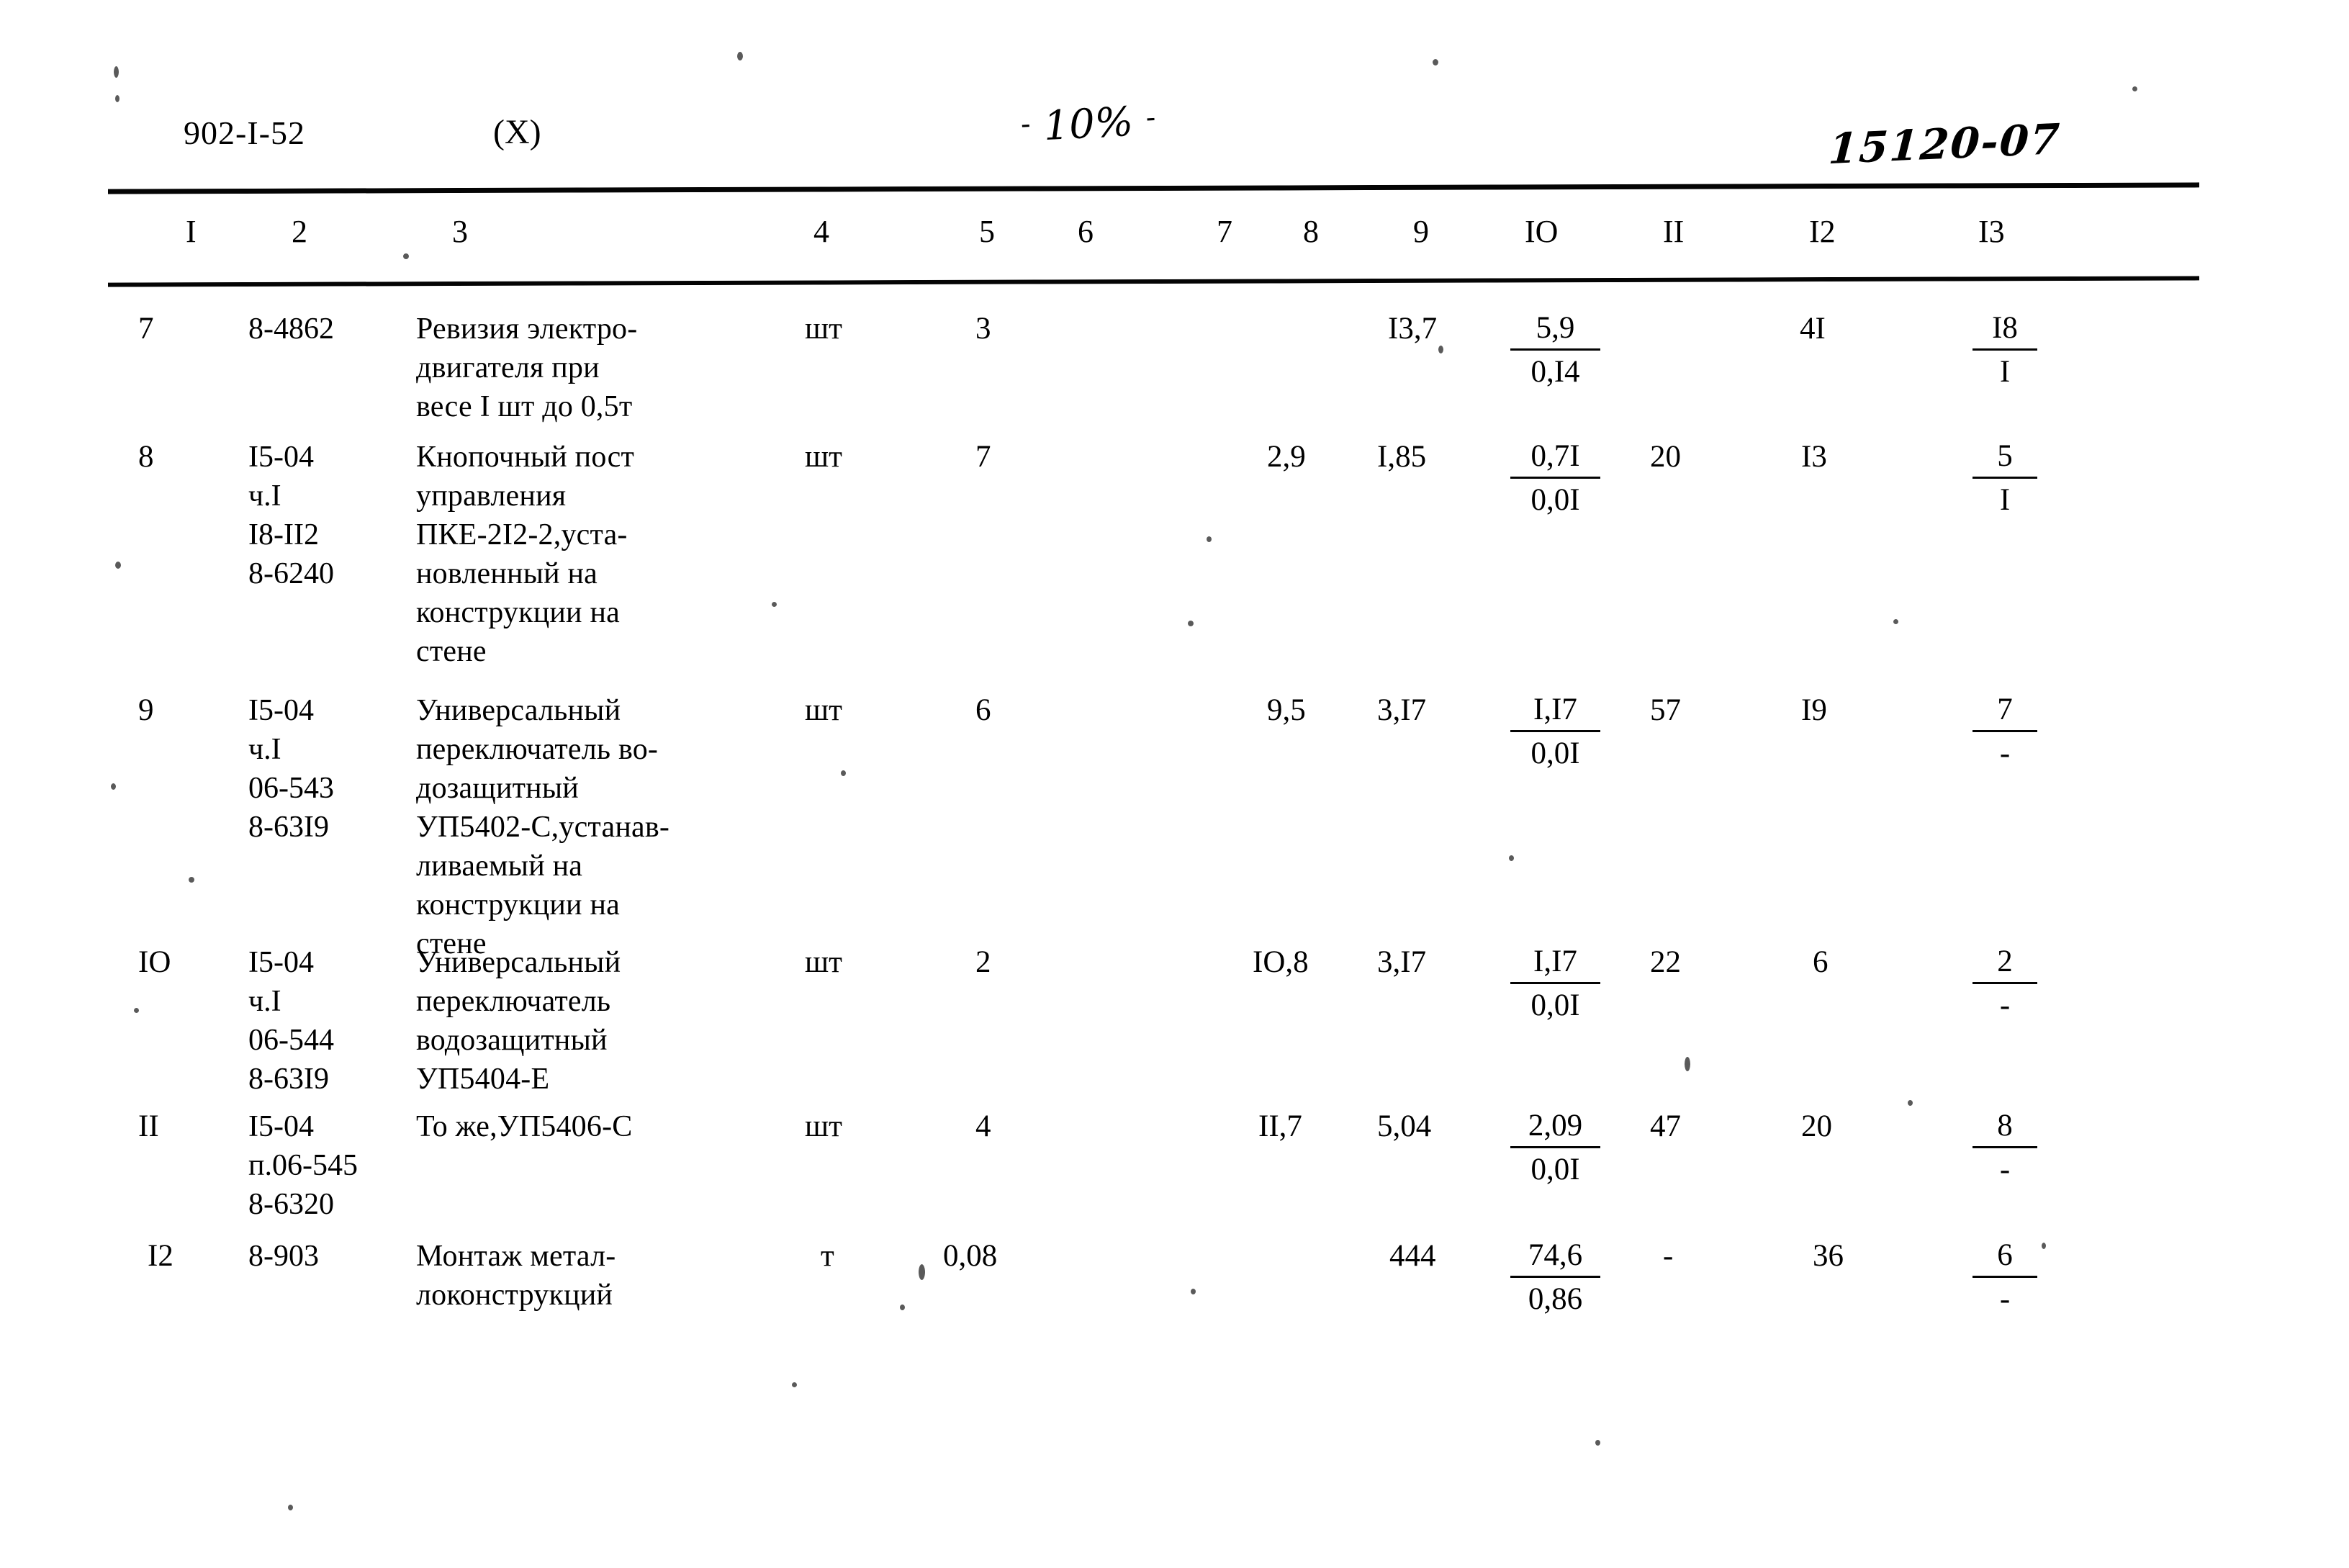  What do you see at coordinates (1153, 281) in the screenshot?
I see `table-header-rule` at bounding box center [1153, 281].